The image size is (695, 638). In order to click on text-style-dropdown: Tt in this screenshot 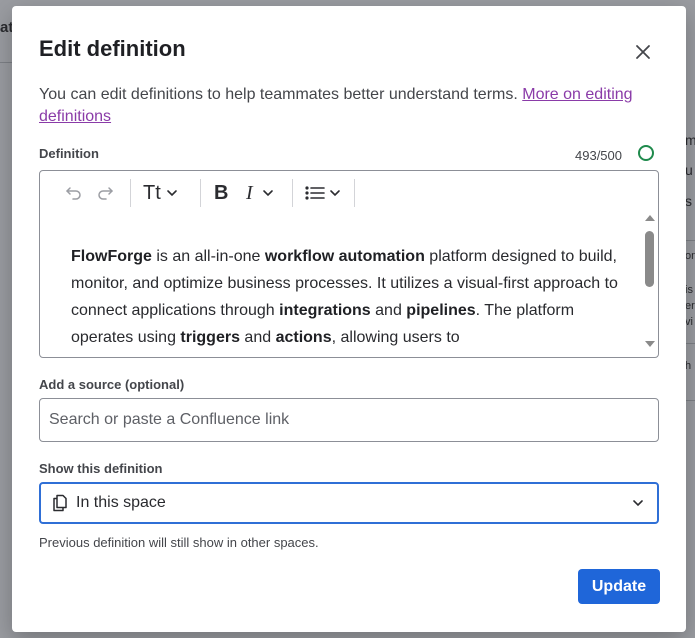, I will do `click(161, 193)`.